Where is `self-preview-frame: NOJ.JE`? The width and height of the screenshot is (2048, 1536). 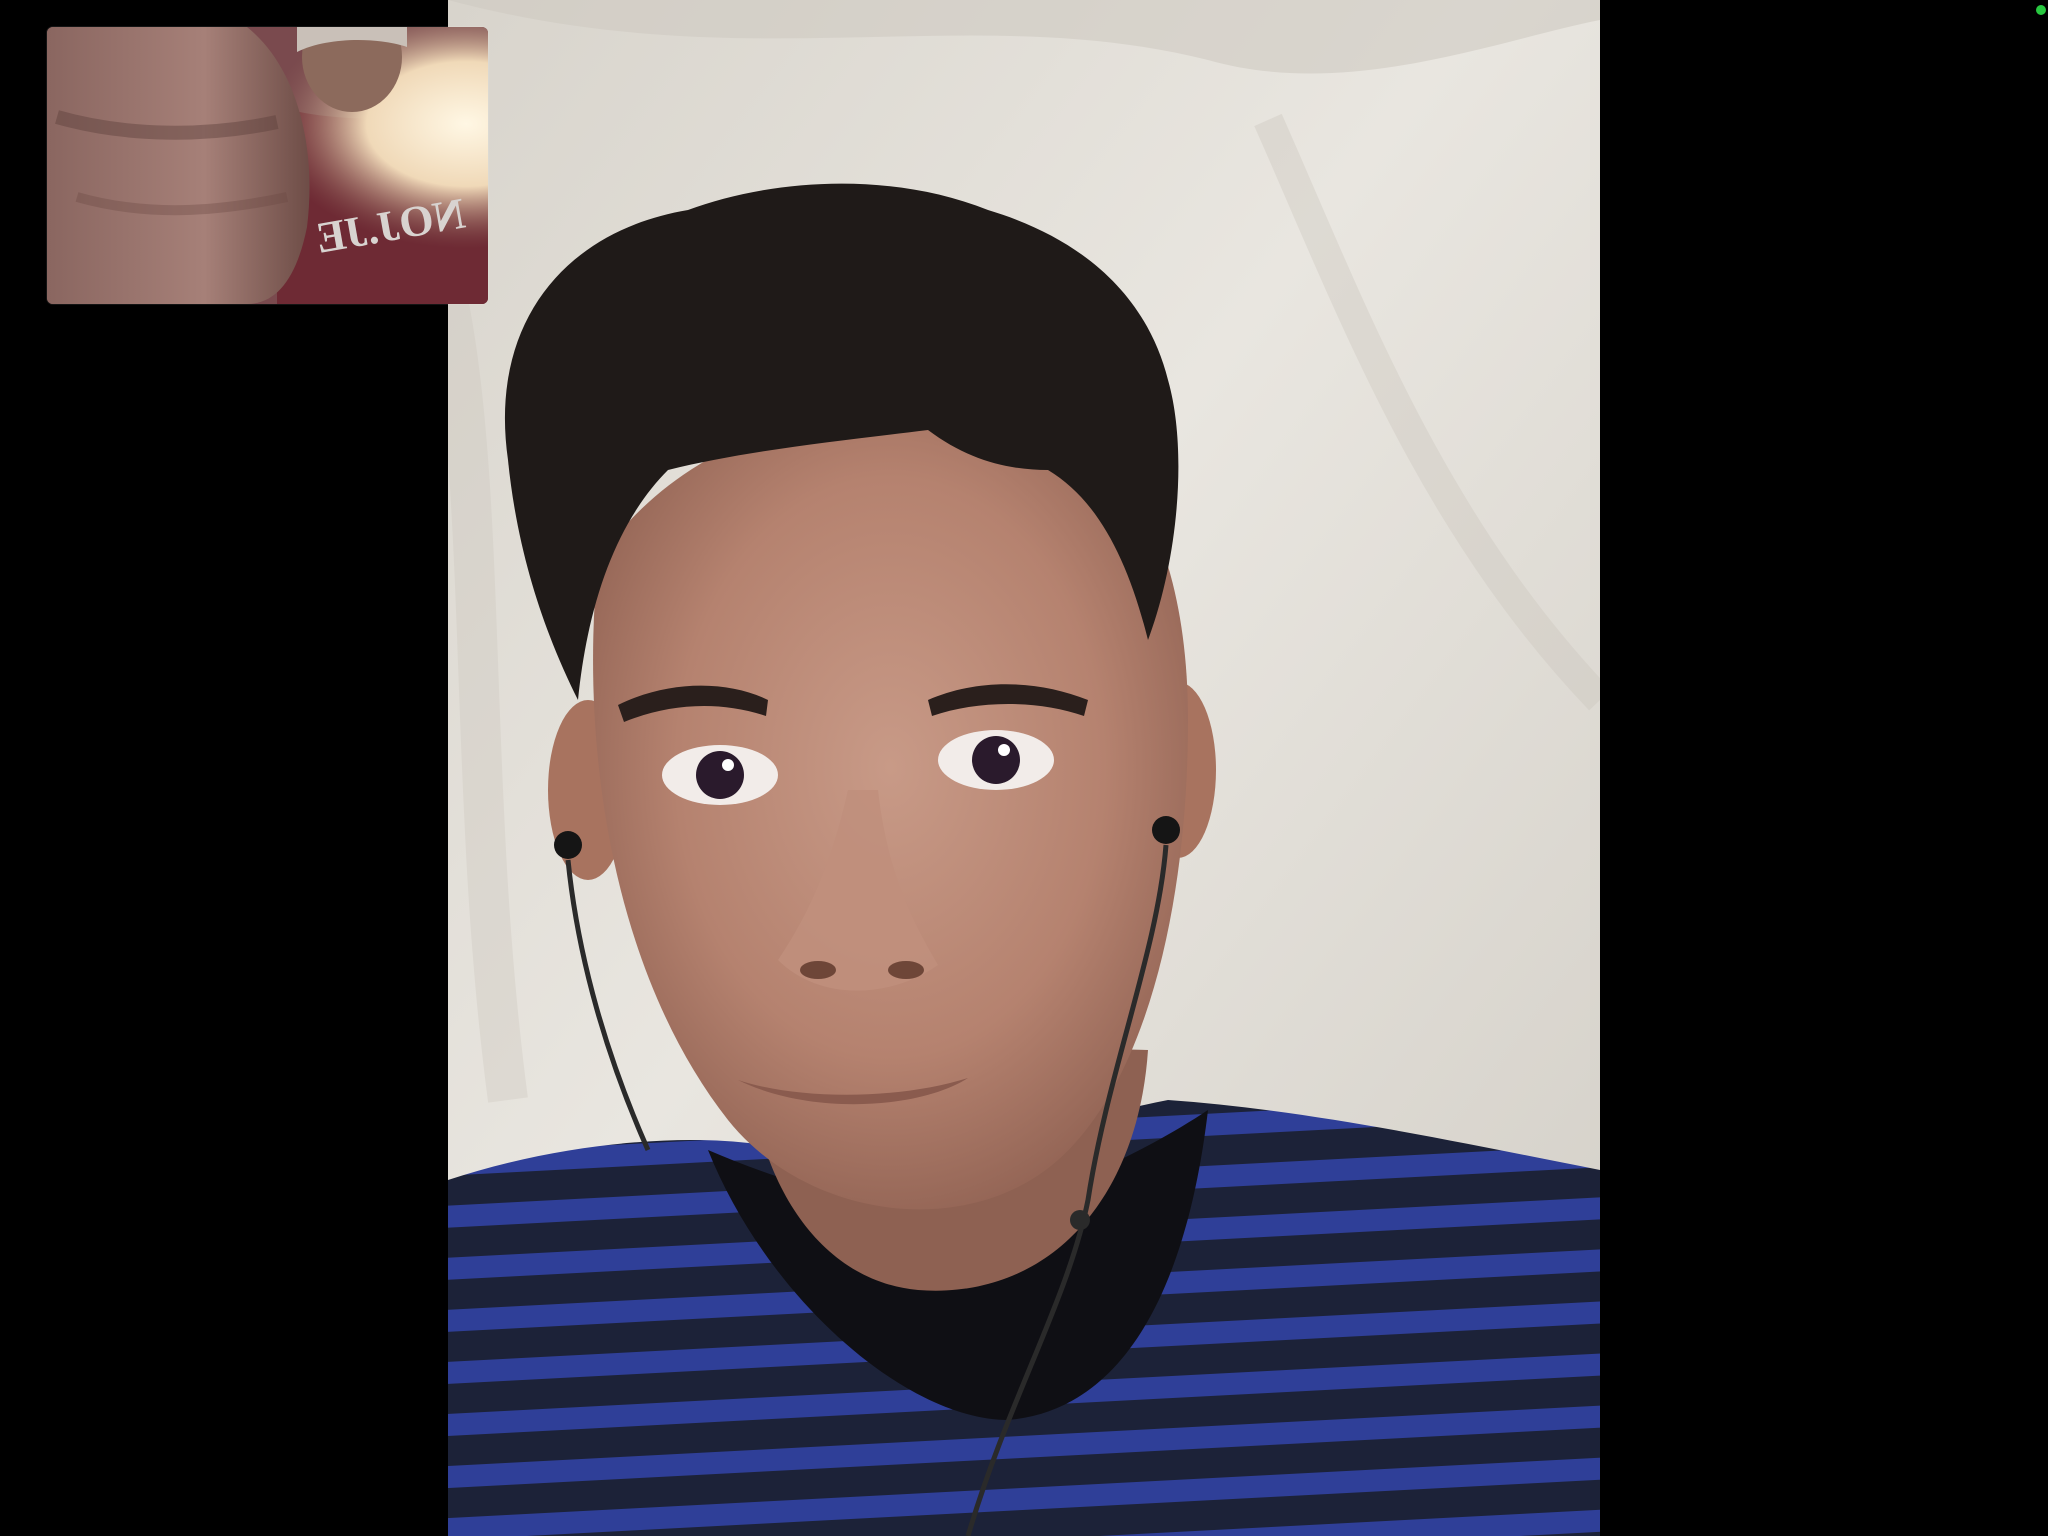 self-preview-frame: NOJ.JE is located at coordinates (267, 165).